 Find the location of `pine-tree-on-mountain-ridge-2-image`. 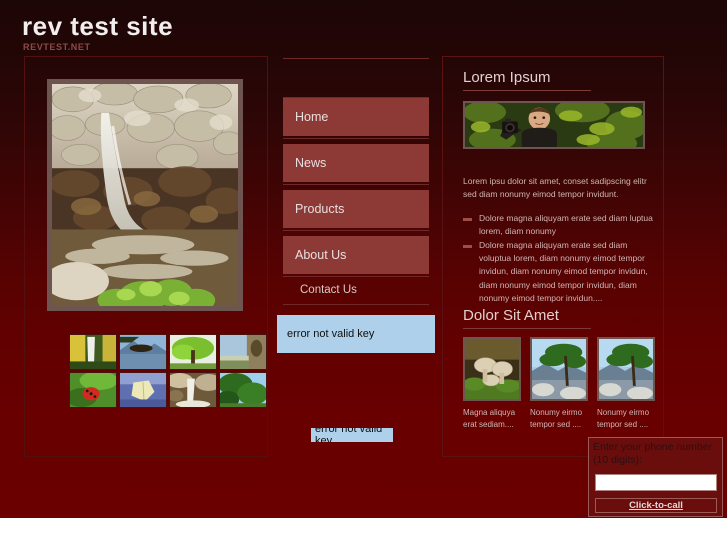

pine-tree-on-mountain-ridge-2-image is located at coordinates (626, 369).